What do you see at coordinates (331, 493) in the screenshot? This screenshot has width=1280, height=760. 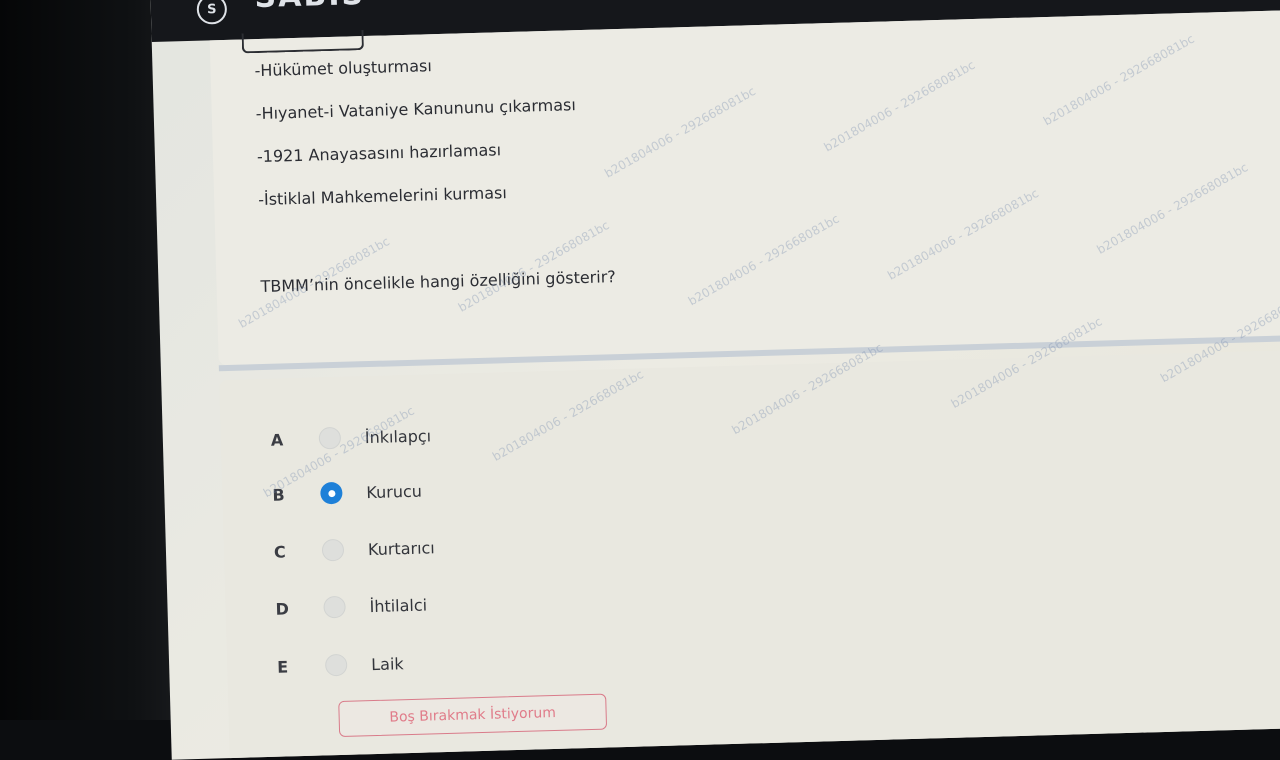 I see `option-b-radio` at bounding box center [331, 493].